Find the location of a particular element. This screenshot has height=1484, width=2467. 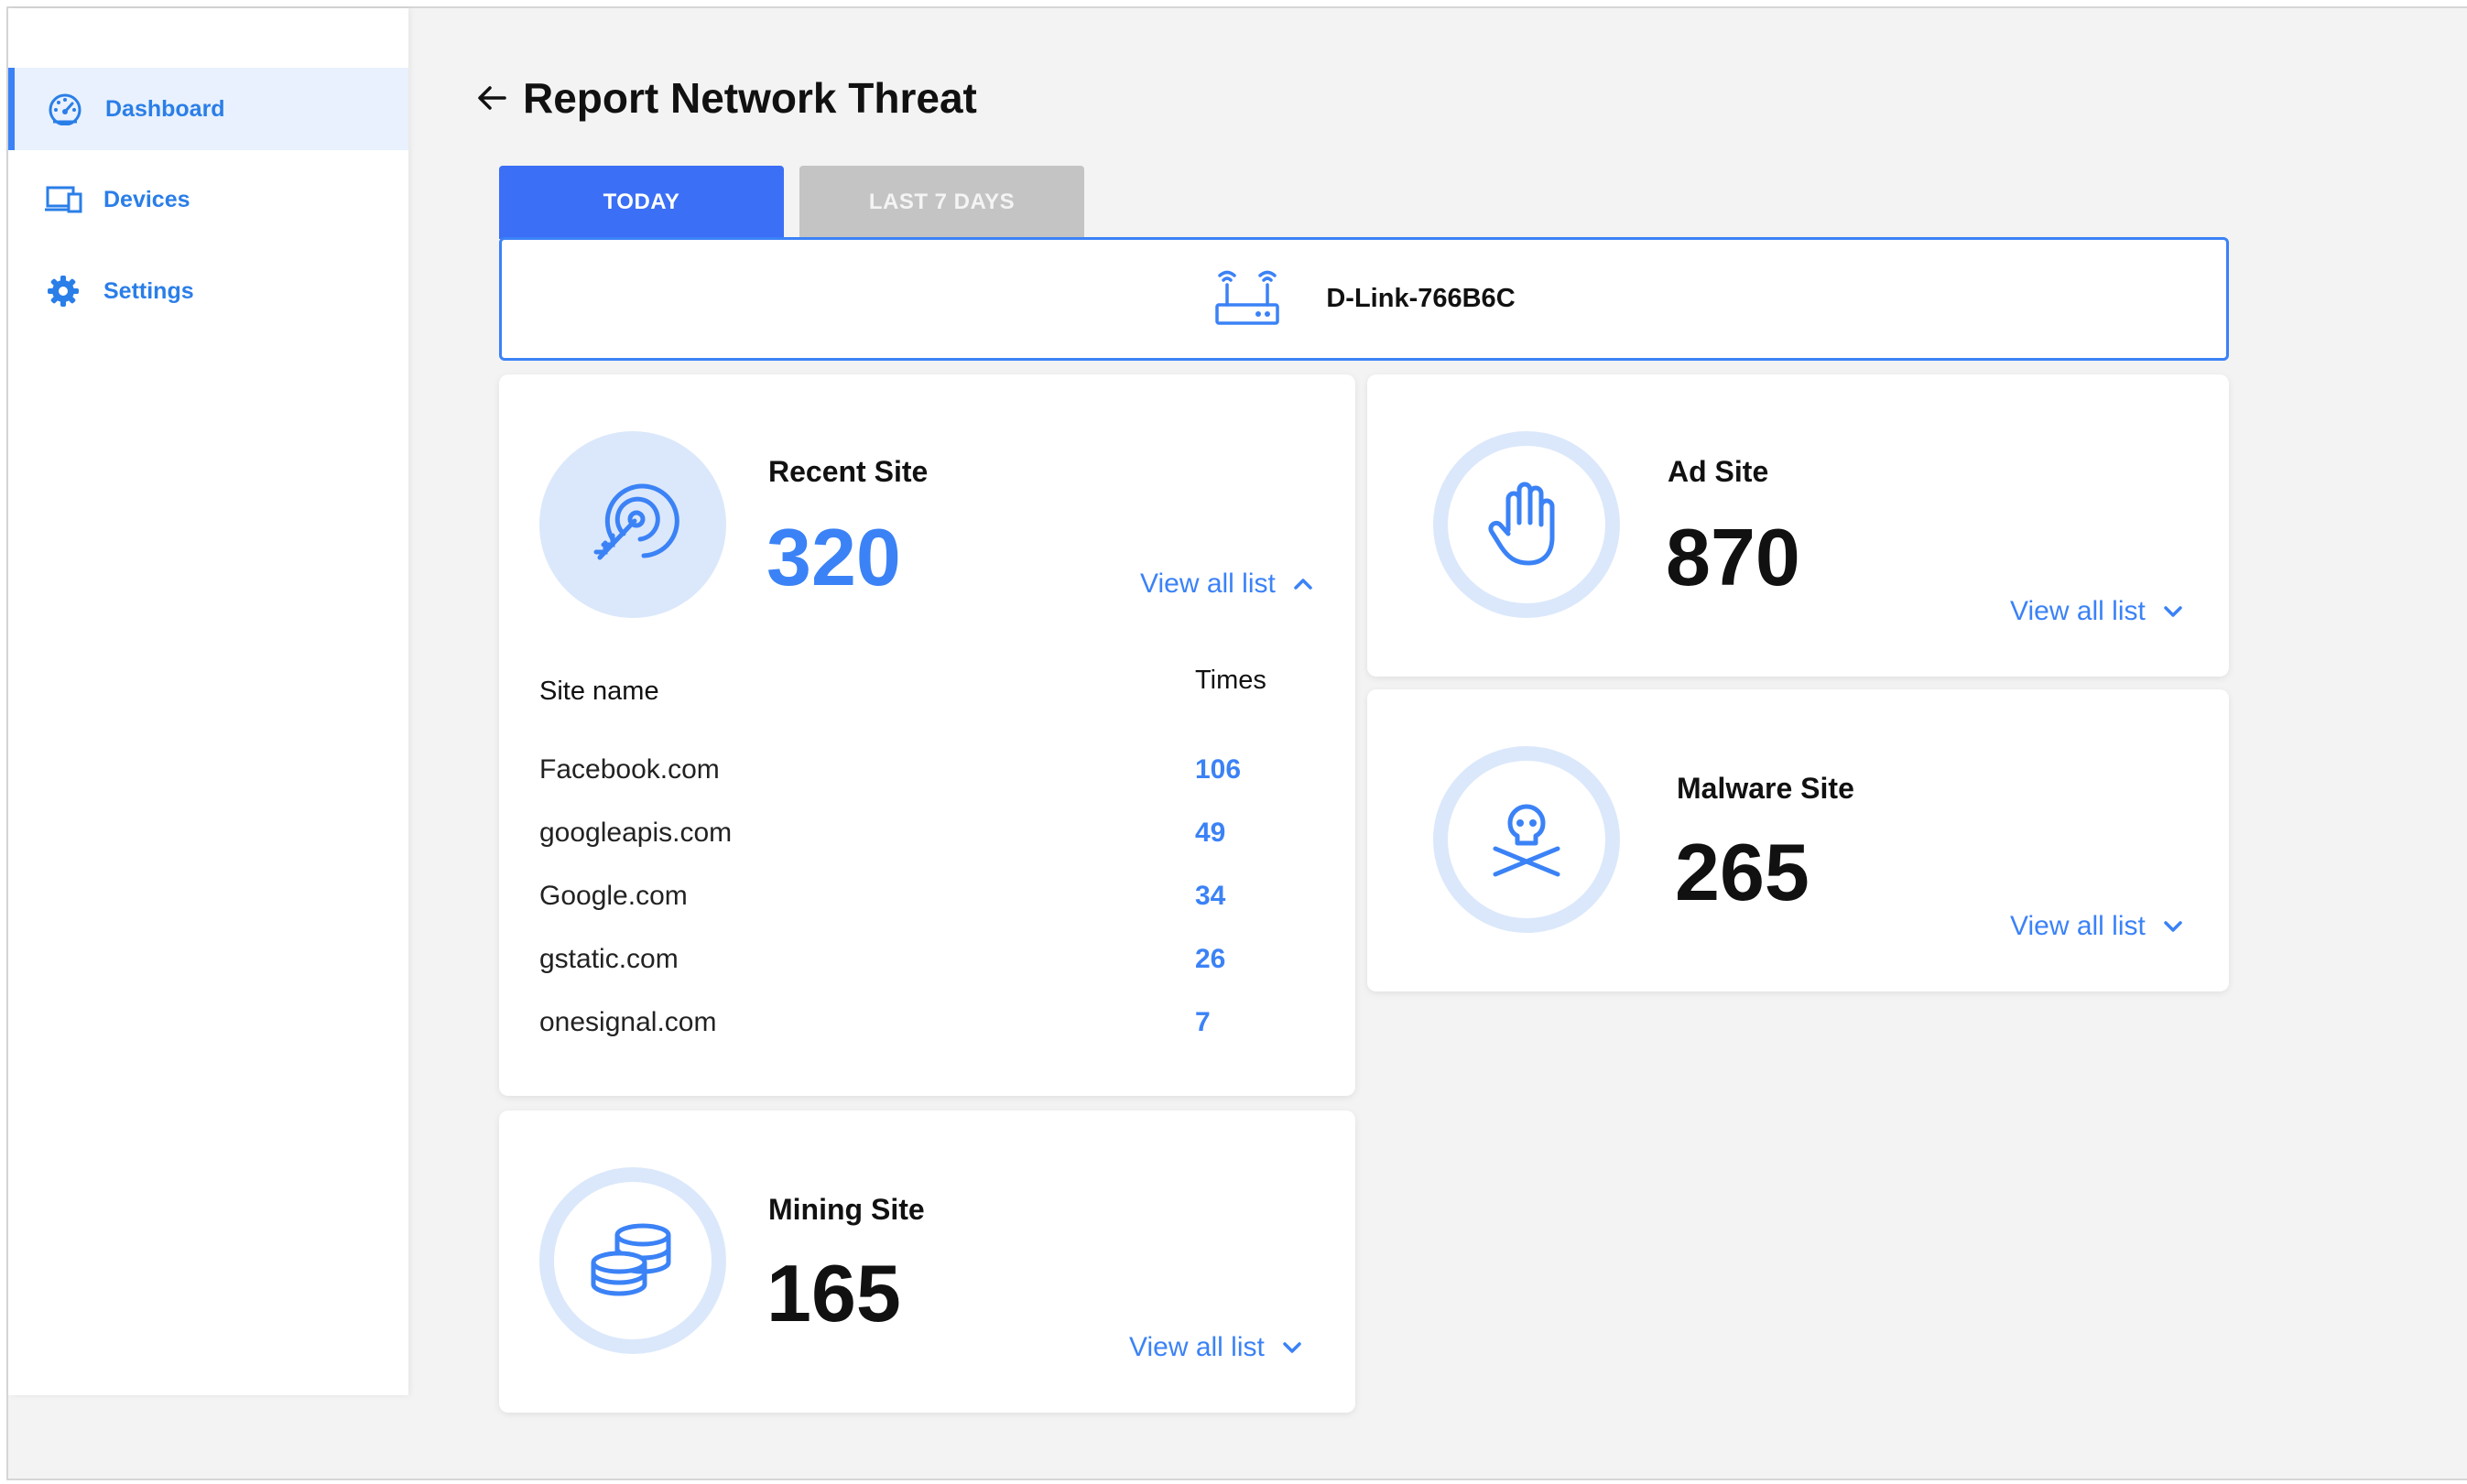

tab-last-7-days: LAST 7 DAYS is located at coordinates (942, 203).